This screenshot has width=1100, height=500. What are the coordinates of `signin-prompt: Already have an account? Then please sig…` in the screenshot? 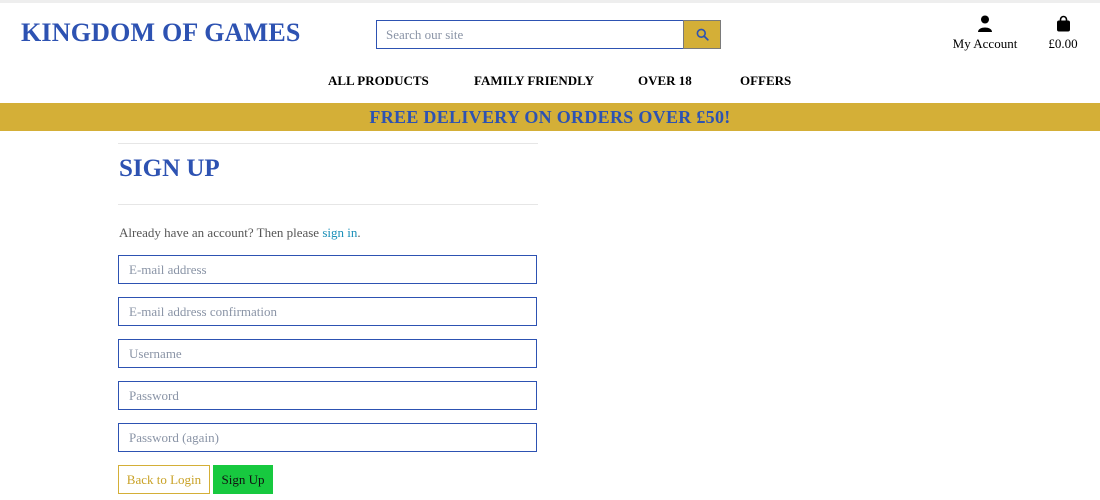 It's located at (240, 233).